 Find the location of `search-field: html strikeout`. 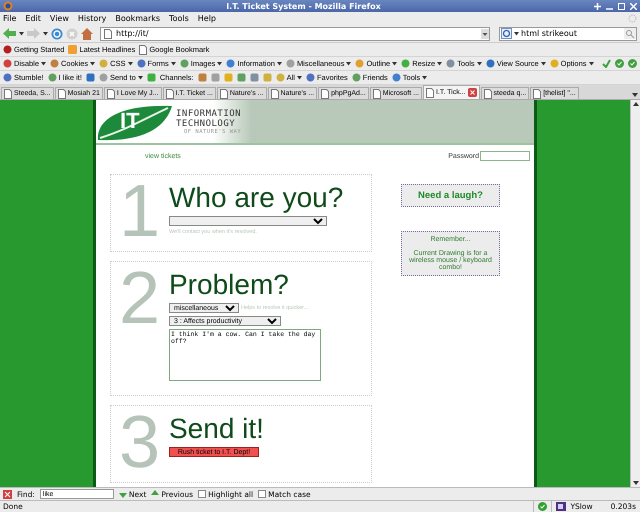

search-field: html strikeout is located at coordinates (568, 33).